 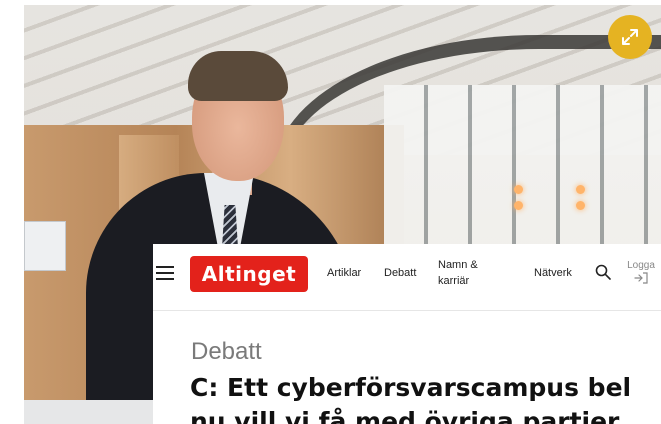 What do you see at coordinates (344, 273) in the screenshot?
I see `nav-item-artiklar: Artiklar` at bounding box center [344, 273].